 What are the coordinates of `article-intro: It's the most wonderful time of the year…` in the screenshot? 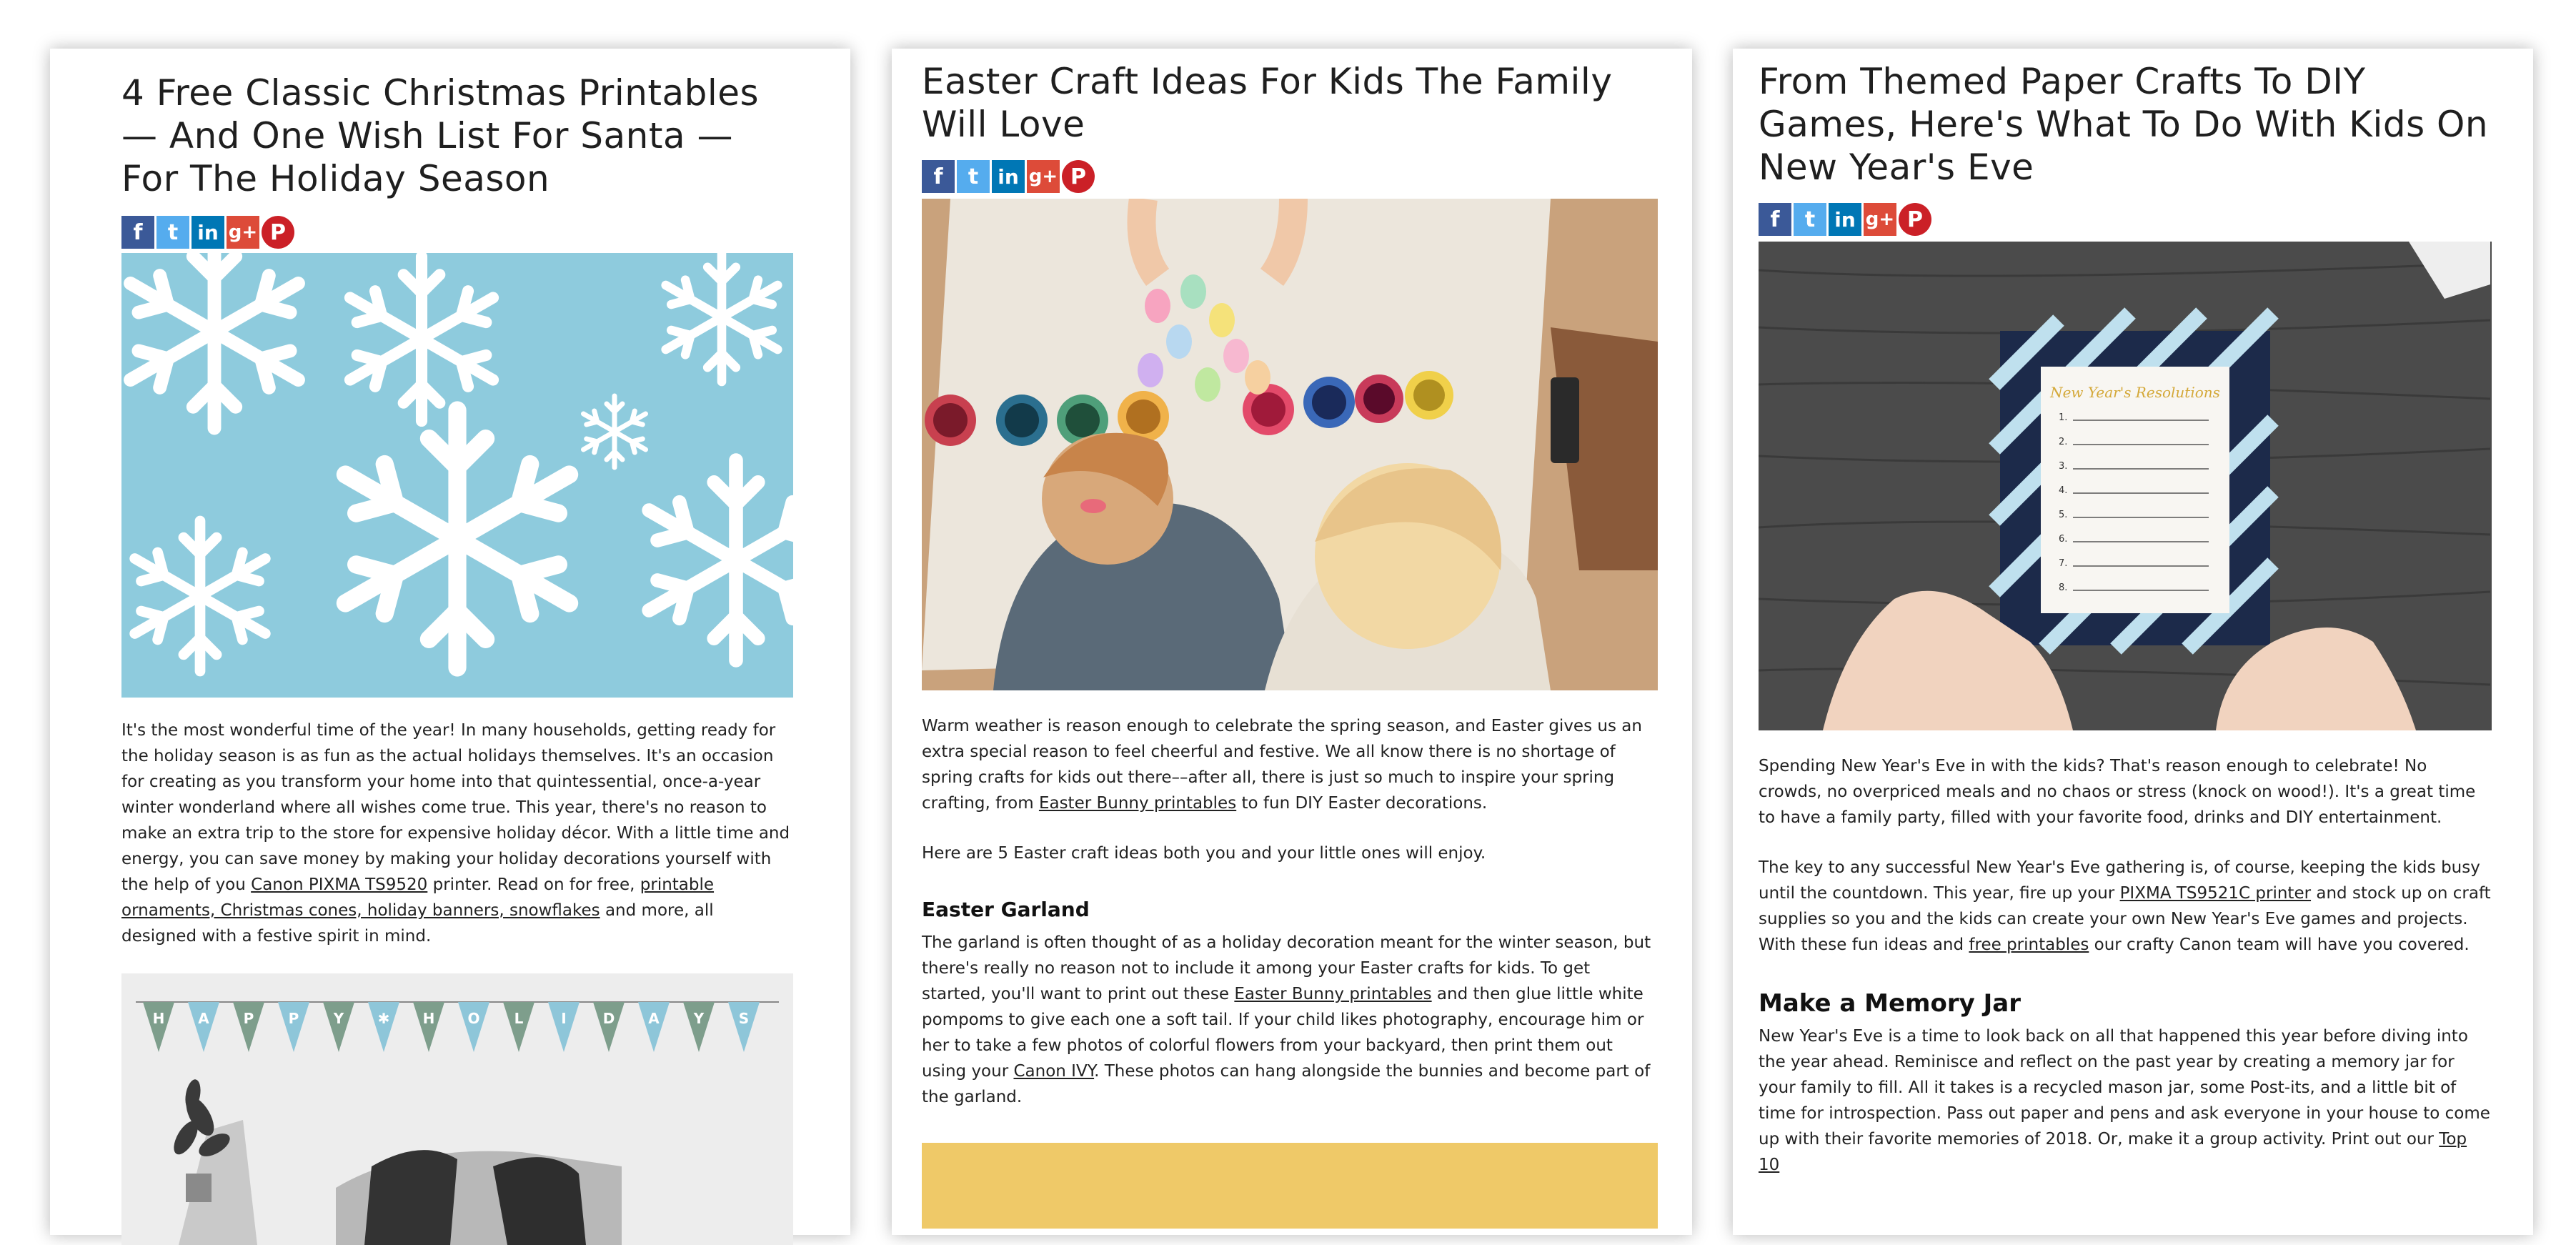 It's located at (455, 833).